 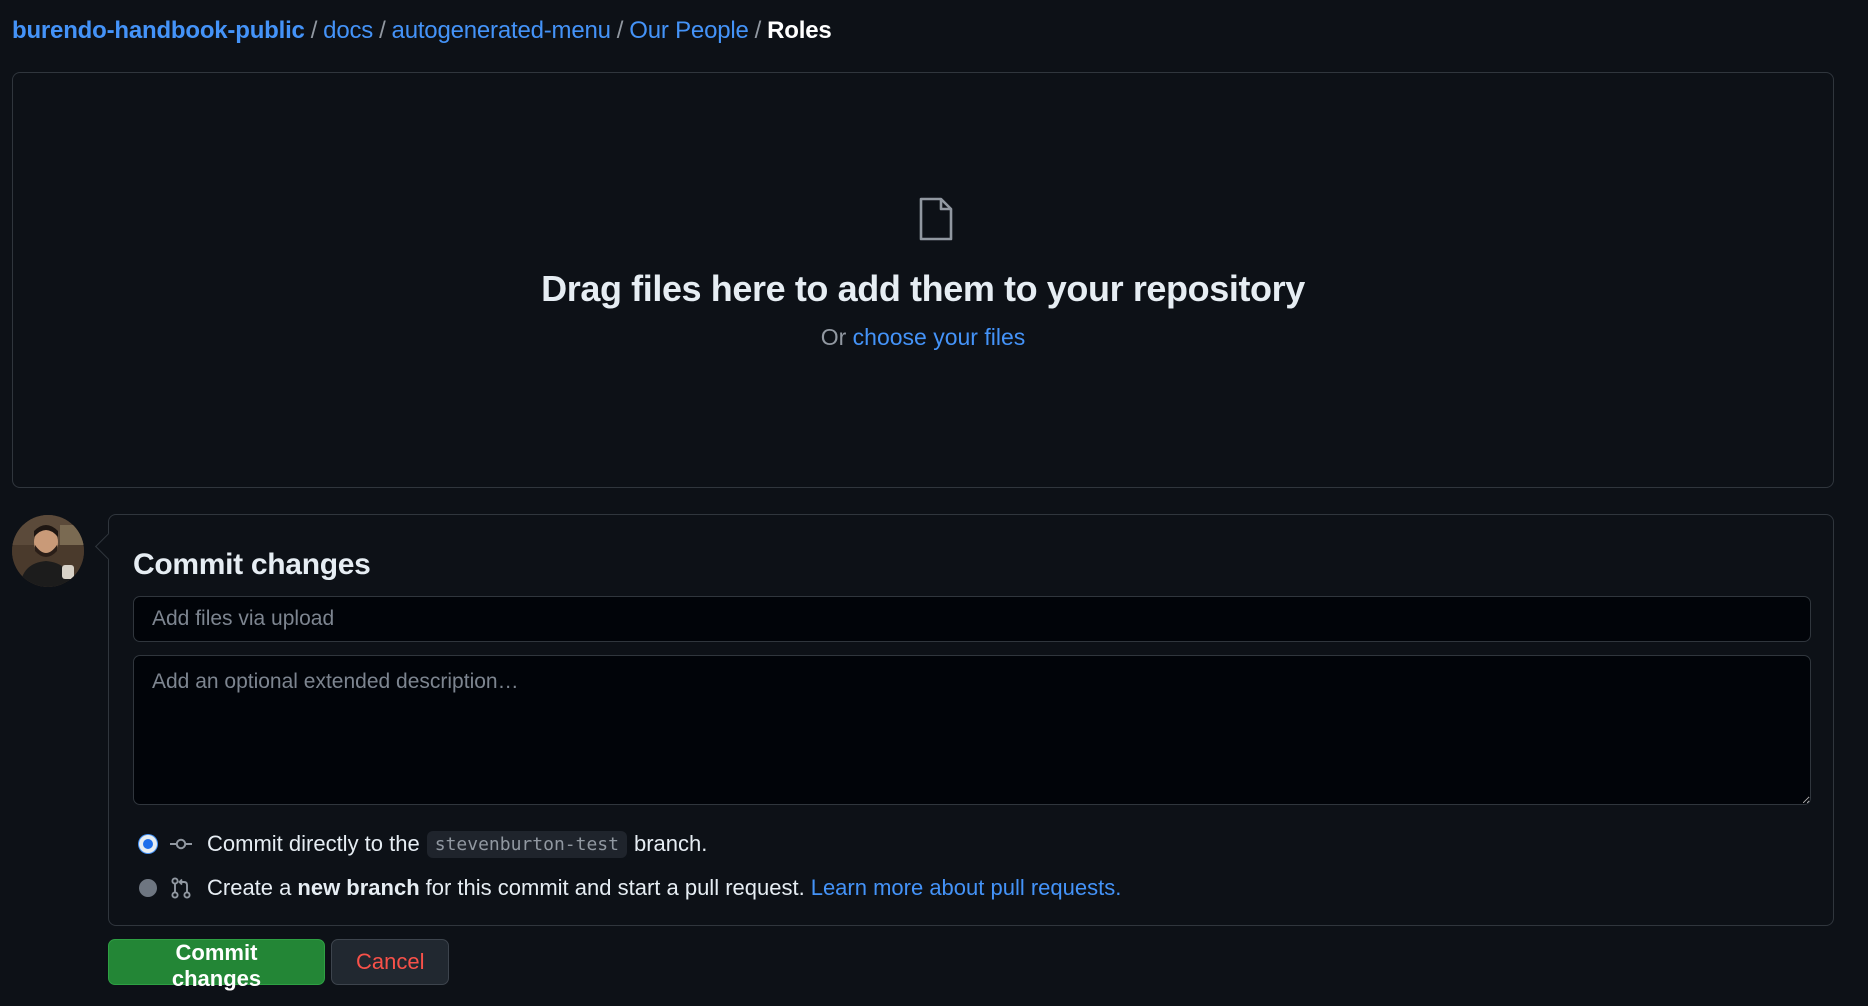 What do you see at coordinates (148, 888) in the screenshot?
I see `new-branch-radio` at bounding box center [148, 888].